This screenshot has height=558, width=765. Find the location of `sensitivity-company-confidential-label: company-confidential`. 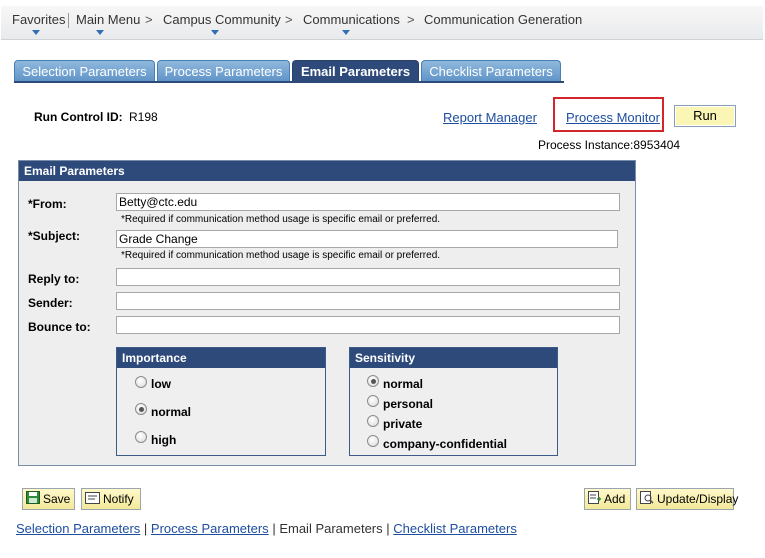

sensitivity-company-confidential-label: company-confidential is located at coordinates (445, 444).